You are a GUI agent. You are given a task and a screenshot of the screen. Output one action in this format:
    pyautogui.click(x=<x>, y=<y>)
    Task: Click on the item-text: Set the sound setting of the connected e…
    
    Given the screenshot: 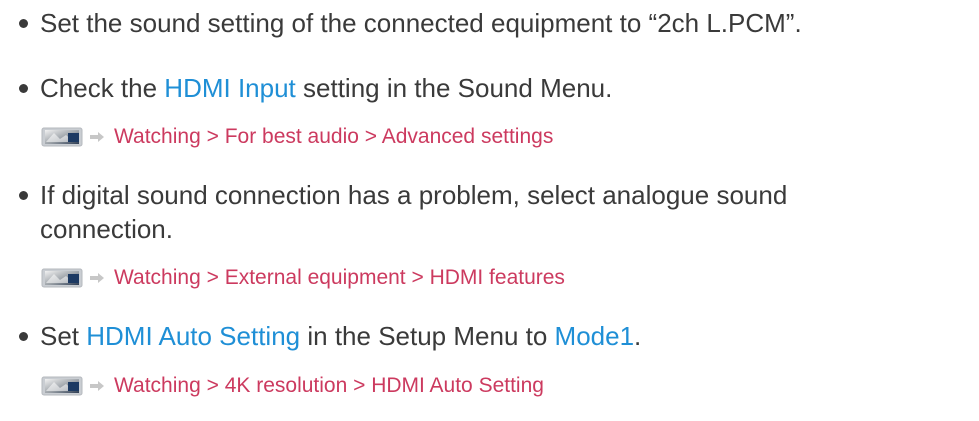 What is the action you would take?
    pyautogui.click(x=421, y=23)
    